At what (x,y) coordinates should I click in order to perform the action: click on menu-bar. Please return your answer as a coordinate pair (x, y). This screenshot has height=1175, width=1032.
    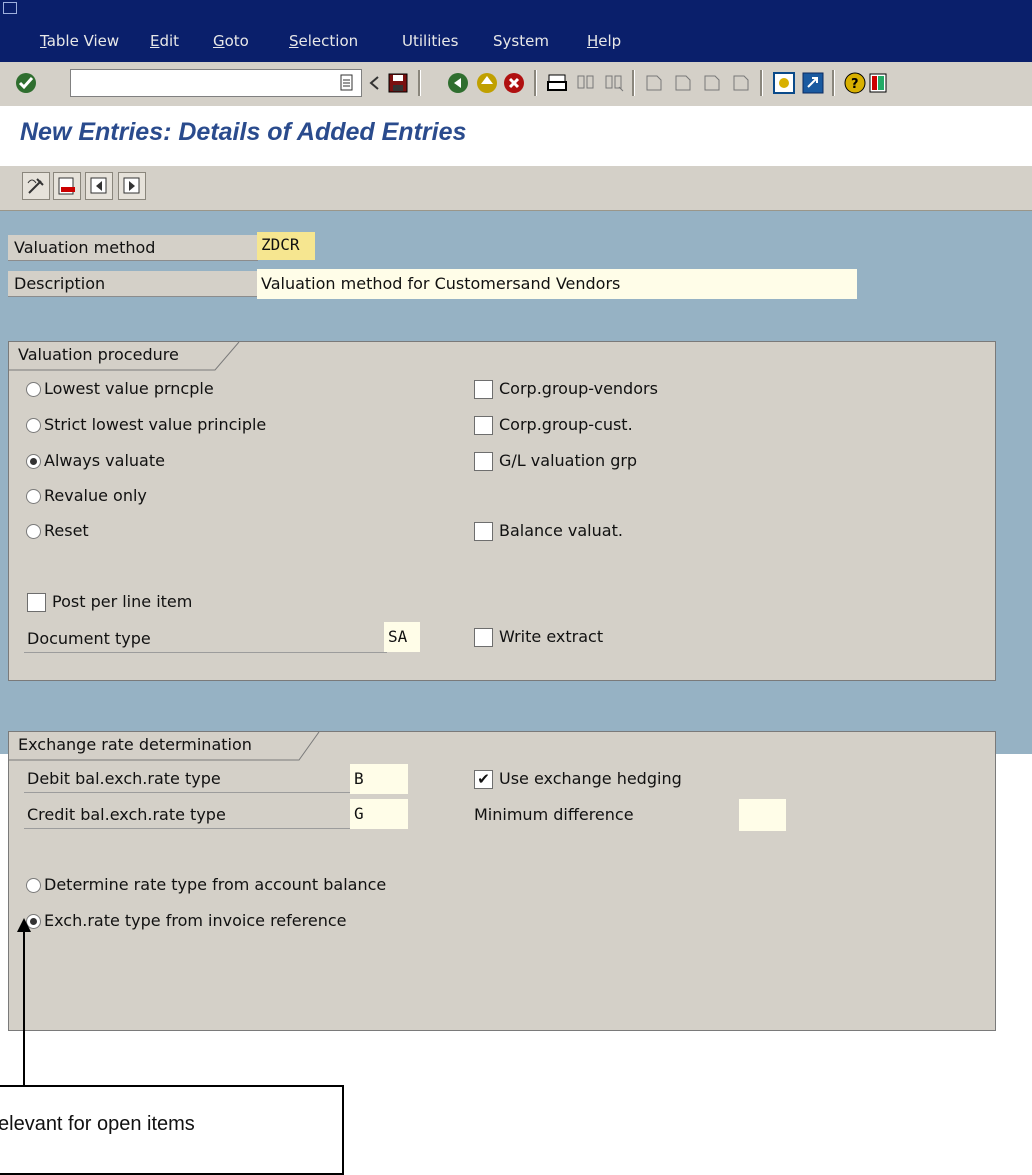
    Looking at the image, I should click on (516, 31).